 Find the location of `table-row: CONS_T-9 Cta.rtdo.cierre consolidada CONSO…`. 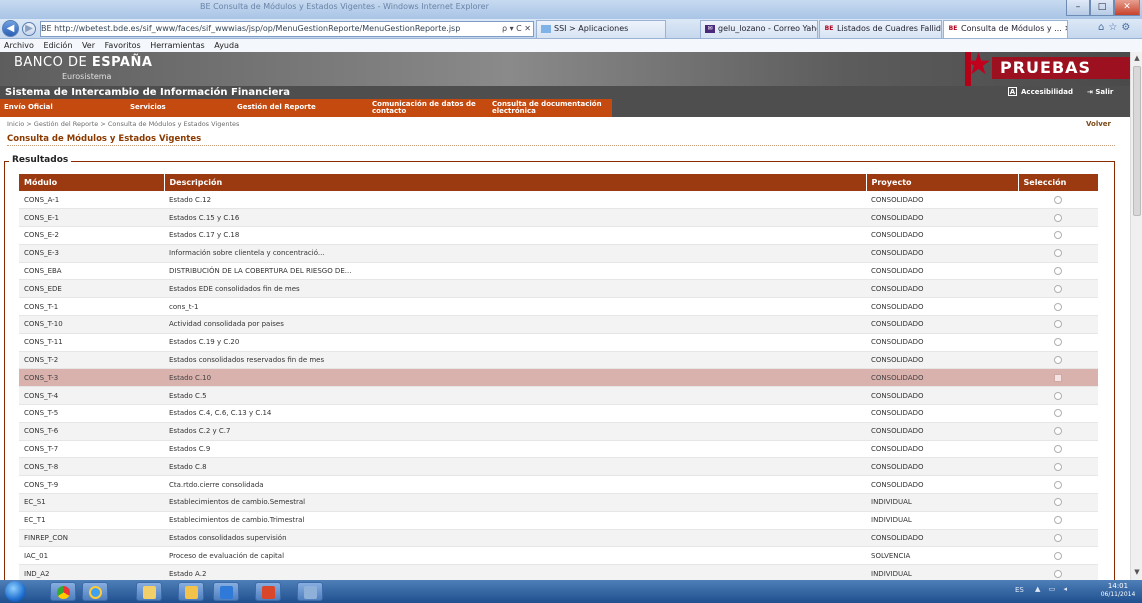

table-row: CONS_T-9 Cta.rtdo.cierre consolidada CONSO… is located at coordinates (558, 485).